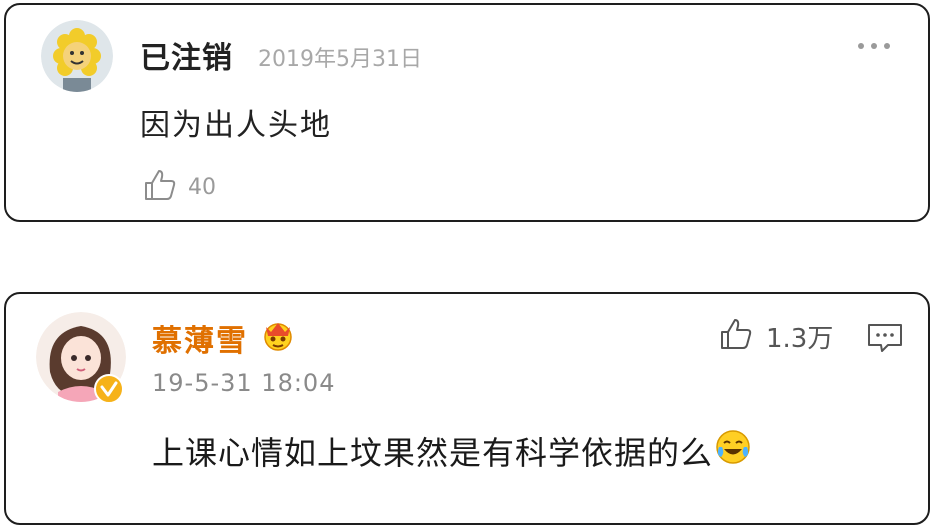 This screenshot has width=952, height=530. What do you see at coordinates (874, 46) in the screenshot?
I see `more-dots-icon` at bounding box center [874, 46].